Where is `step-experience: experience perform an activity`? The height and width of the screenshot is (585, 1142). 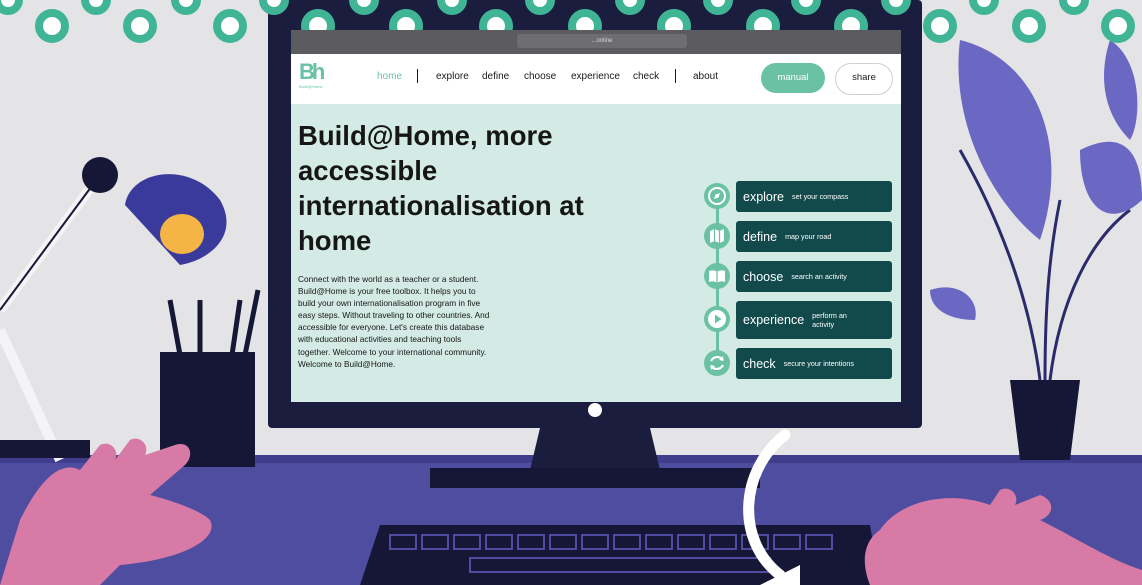
step-experience: experience perform an activity is located at coordinates (814, 320).